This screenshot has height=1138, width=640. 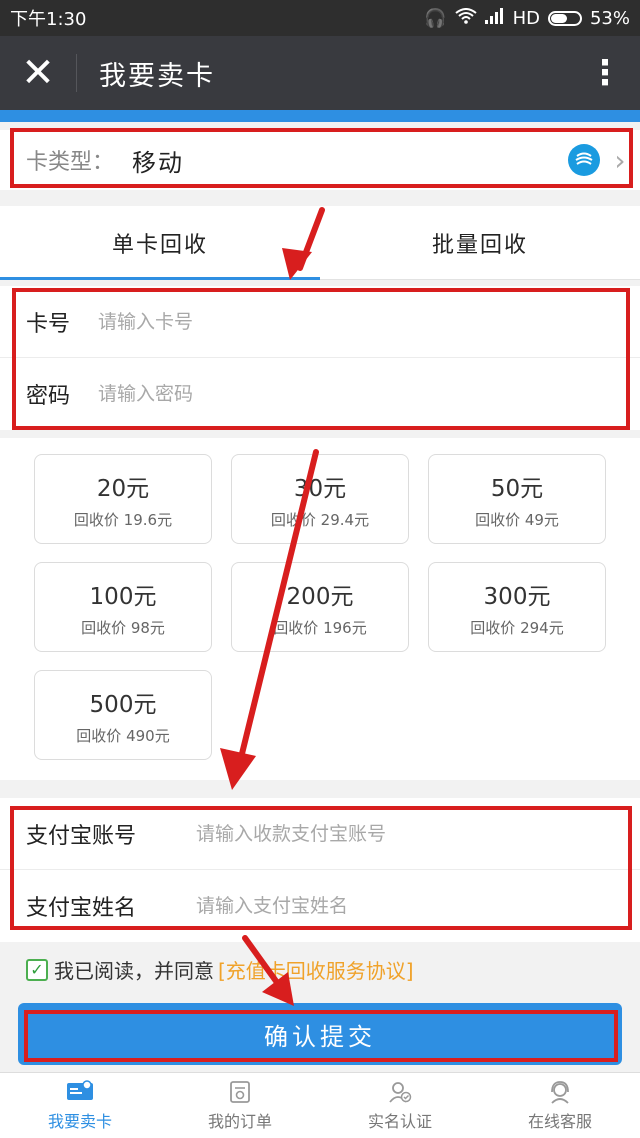 I want to click on alipay-name-input, so click(x=396, y=906).